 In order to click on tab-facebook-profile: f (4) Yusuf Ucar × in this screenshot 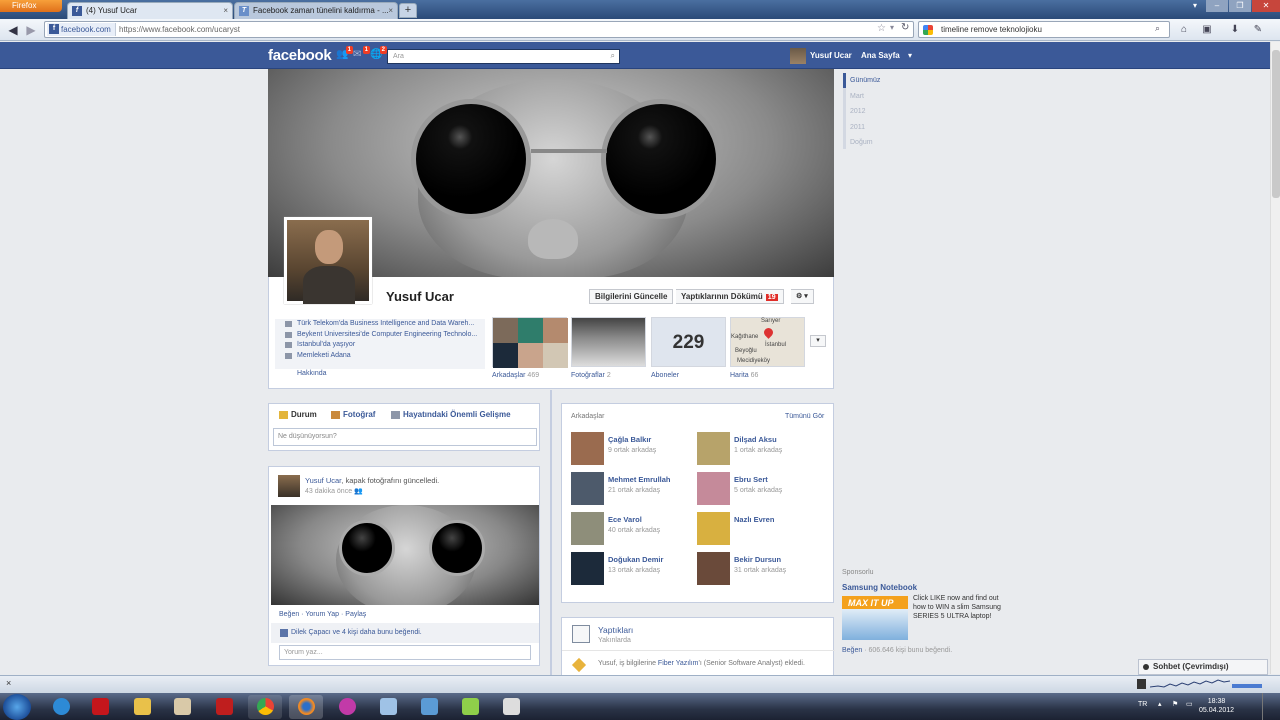, I will do `click(150, 10)`.